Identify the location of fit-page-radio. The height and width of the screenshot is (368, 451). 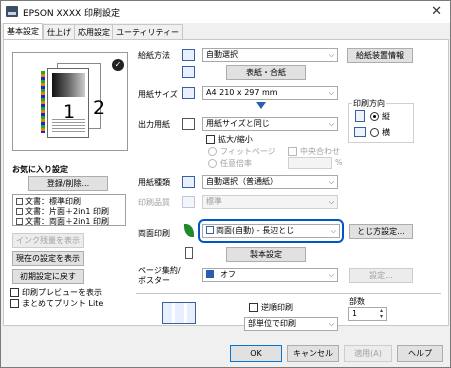
(212, 151).